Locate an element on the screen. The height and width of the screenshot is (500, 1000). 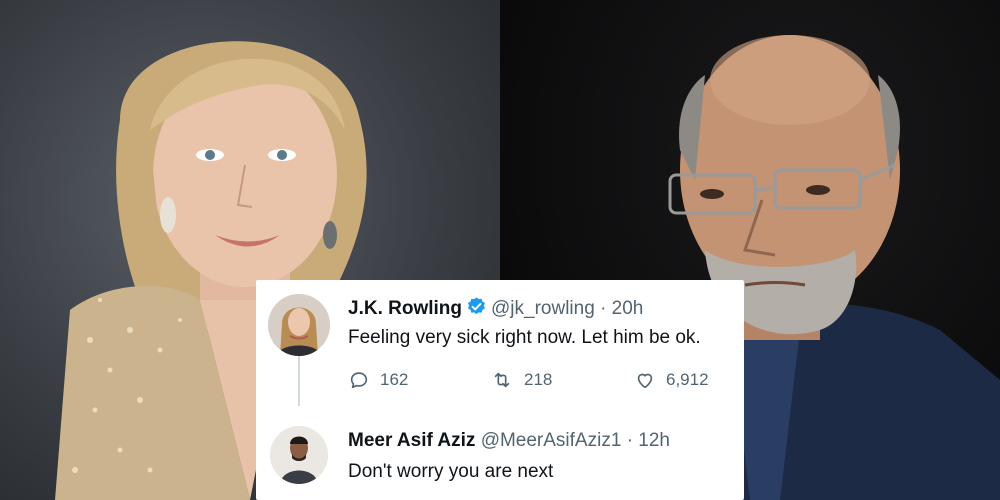
heart-icon is located at coordinates (645, 381).